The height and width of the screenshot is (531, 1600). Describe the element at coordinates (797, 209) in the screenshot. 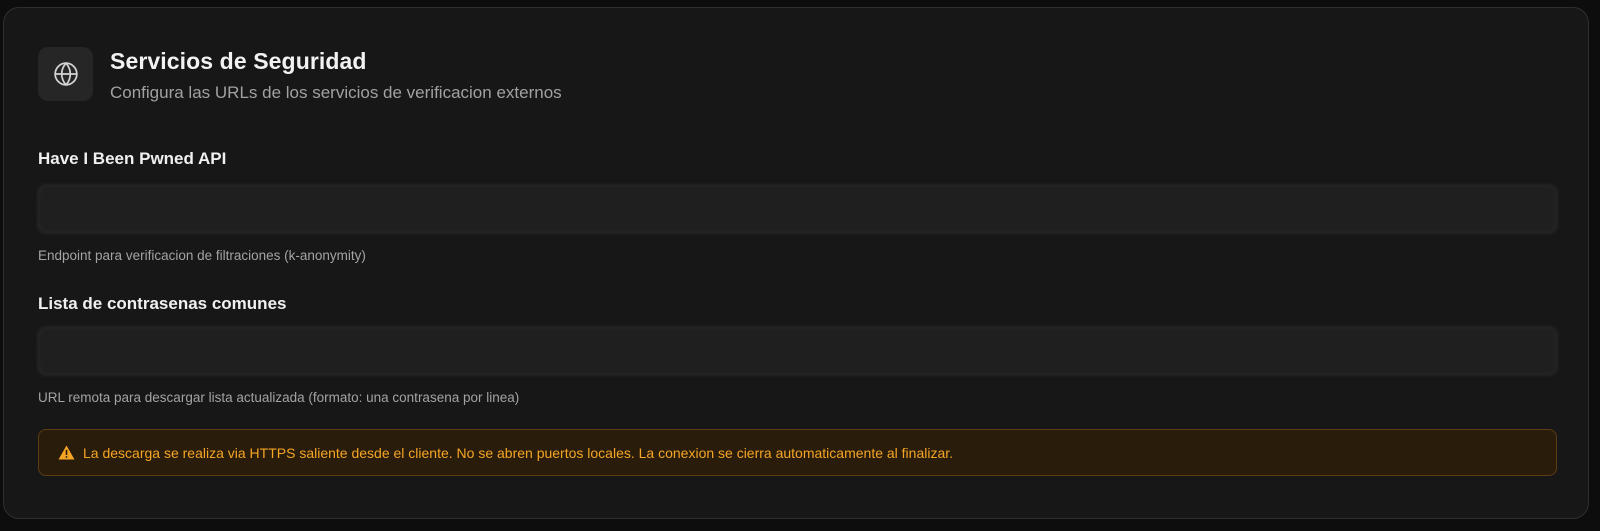

I see `hibp-api-input` at that location.